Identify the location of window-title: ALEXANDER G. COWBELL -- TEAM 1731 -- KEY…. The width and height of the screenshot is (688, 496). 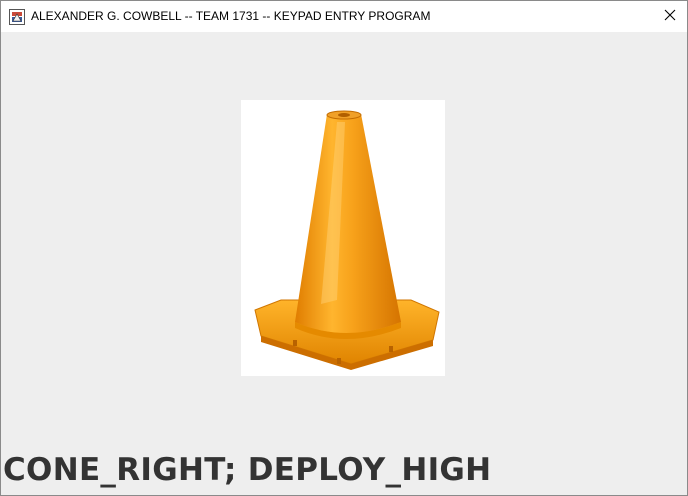
(231, 16).